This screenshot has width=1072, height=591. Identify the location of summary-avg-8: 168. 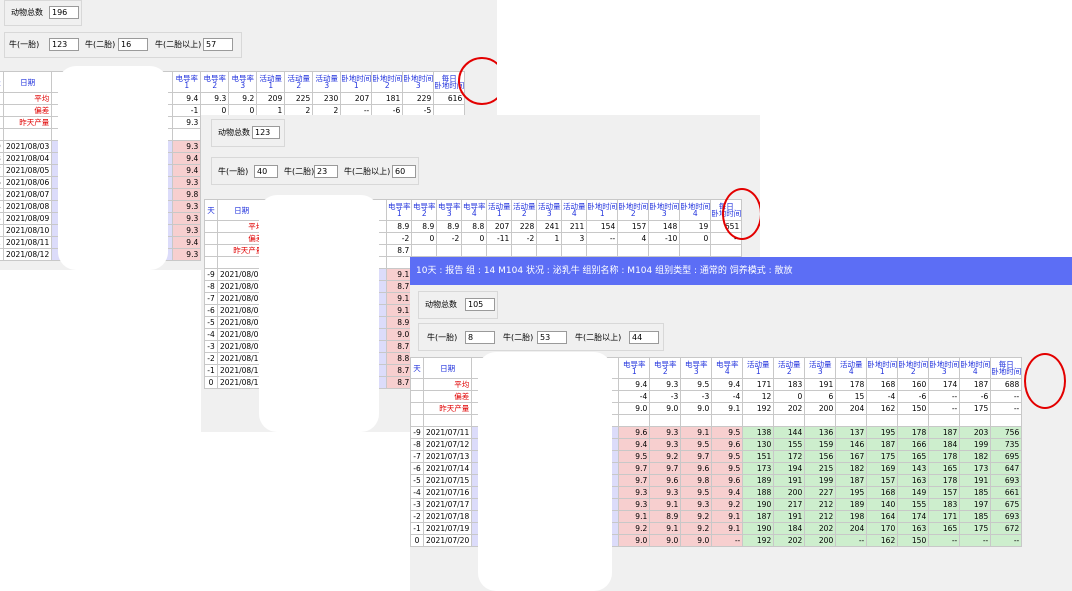
(882, 384).